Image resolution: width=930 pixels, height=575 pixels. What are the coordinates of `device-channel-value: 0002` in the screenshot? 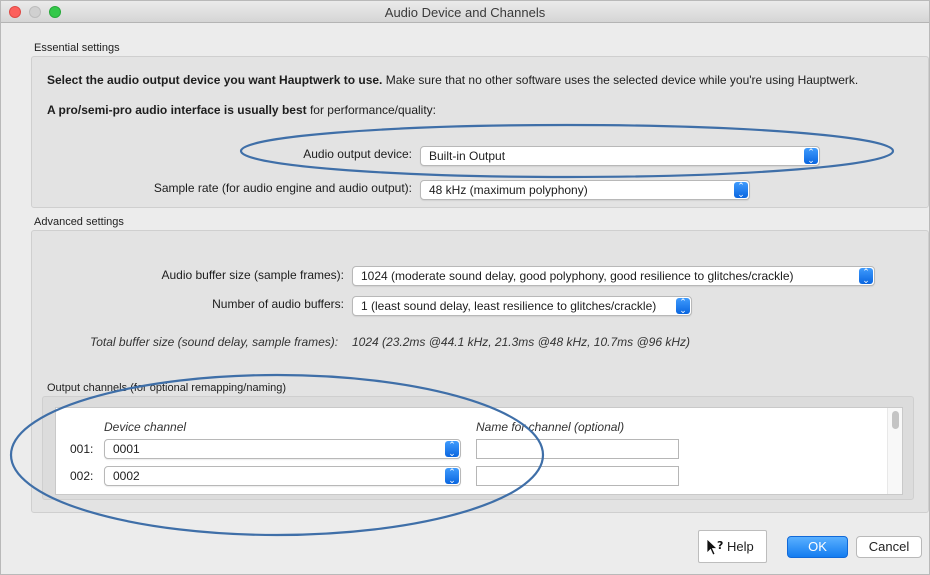 It's located at (126, 476).